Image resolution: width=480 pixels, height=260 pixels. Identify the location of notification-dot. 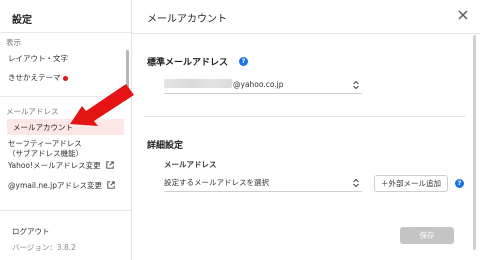
(65, 78).